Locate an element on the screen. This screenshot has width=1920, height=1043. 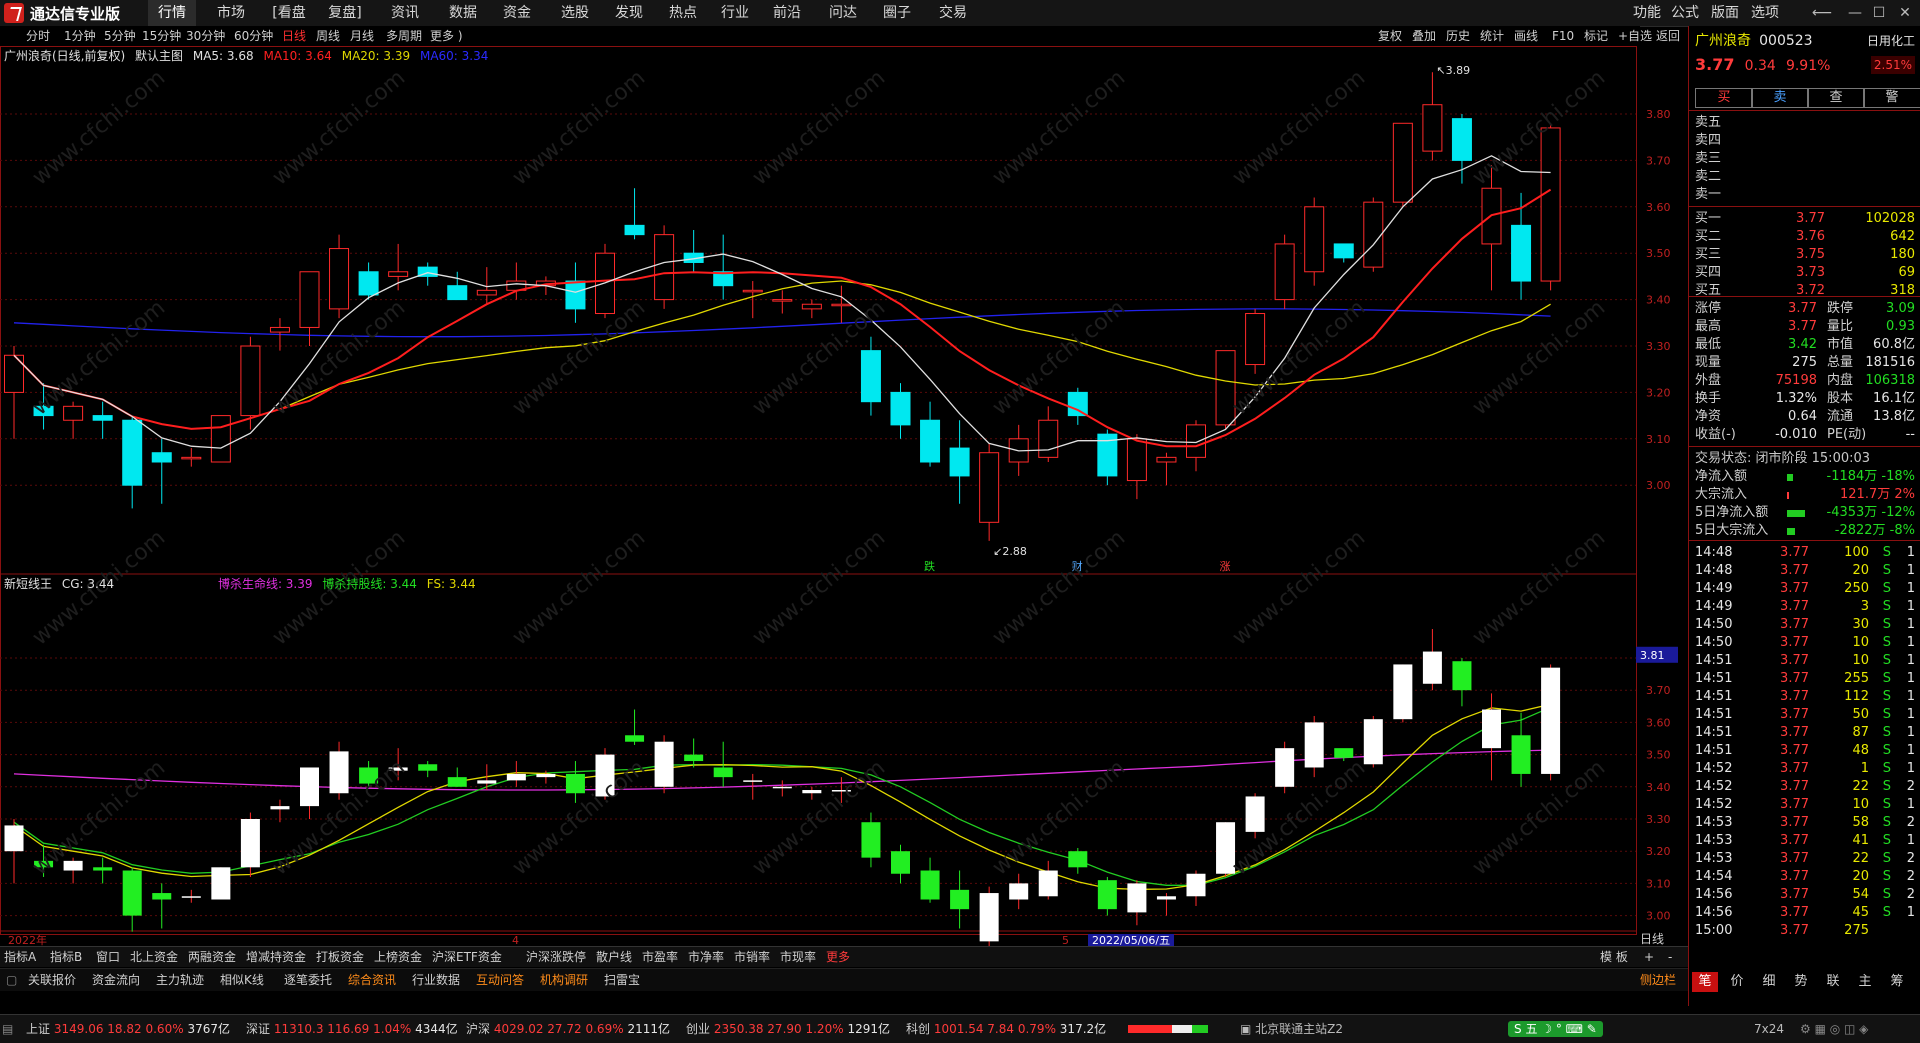
quote-tab-3: 势 is located at coordinates (1801, 982).